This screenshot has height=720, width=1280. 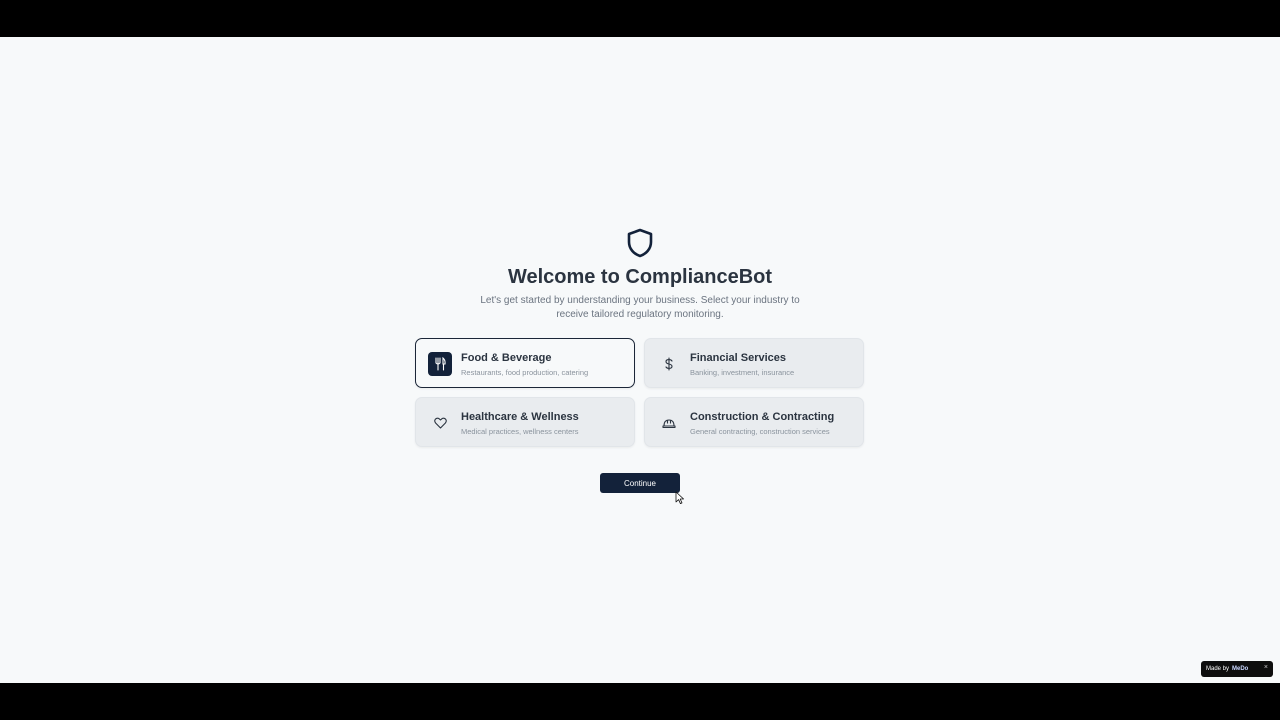 I want to click on industry-description: Restaurants, food production, catering, so click(x=525, y=372).